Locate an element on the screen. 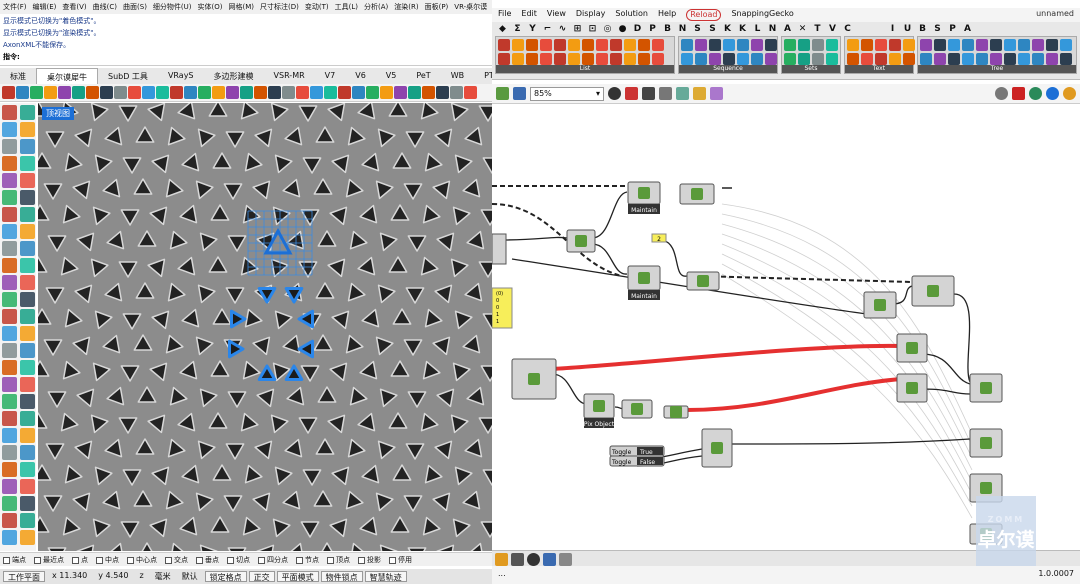  menu-display: Display is located at coordinates (591, 15).